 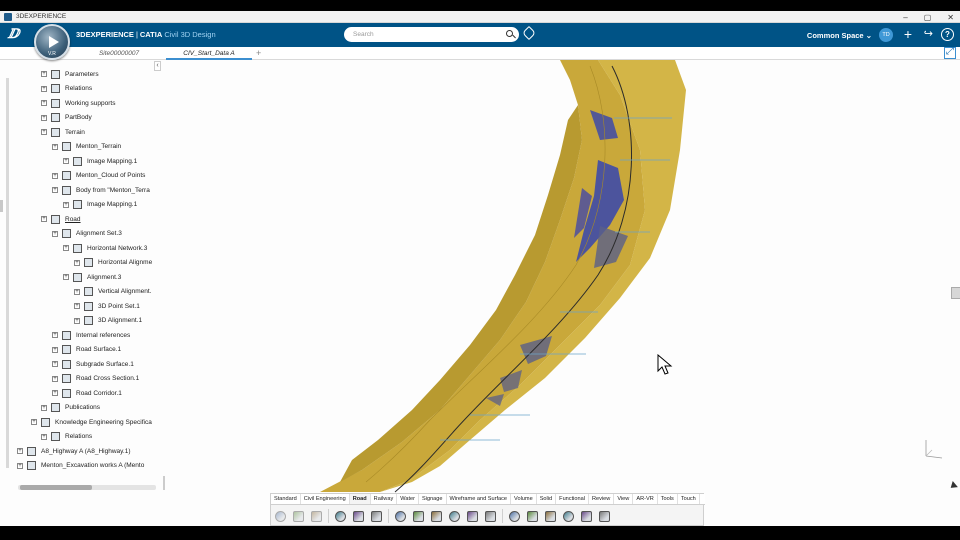 I want to click on tree-node: Menton_Terrain, so click(x=91, y=147).